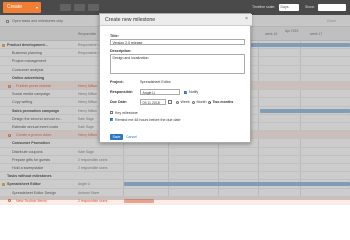 The image size is (350, 240). Describe the element at coordinates (121, 51) in the screenshot. I see `description-label: Description:` at that location.